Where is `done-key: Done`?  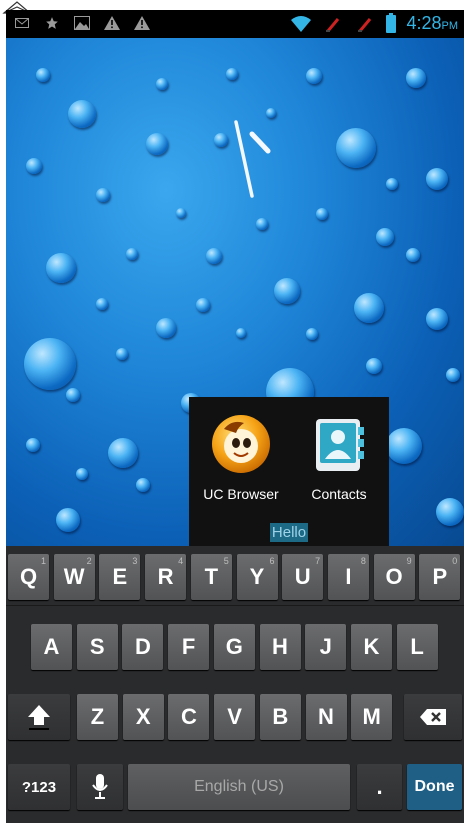
done-key: Done is located at coordinates (434, 787).